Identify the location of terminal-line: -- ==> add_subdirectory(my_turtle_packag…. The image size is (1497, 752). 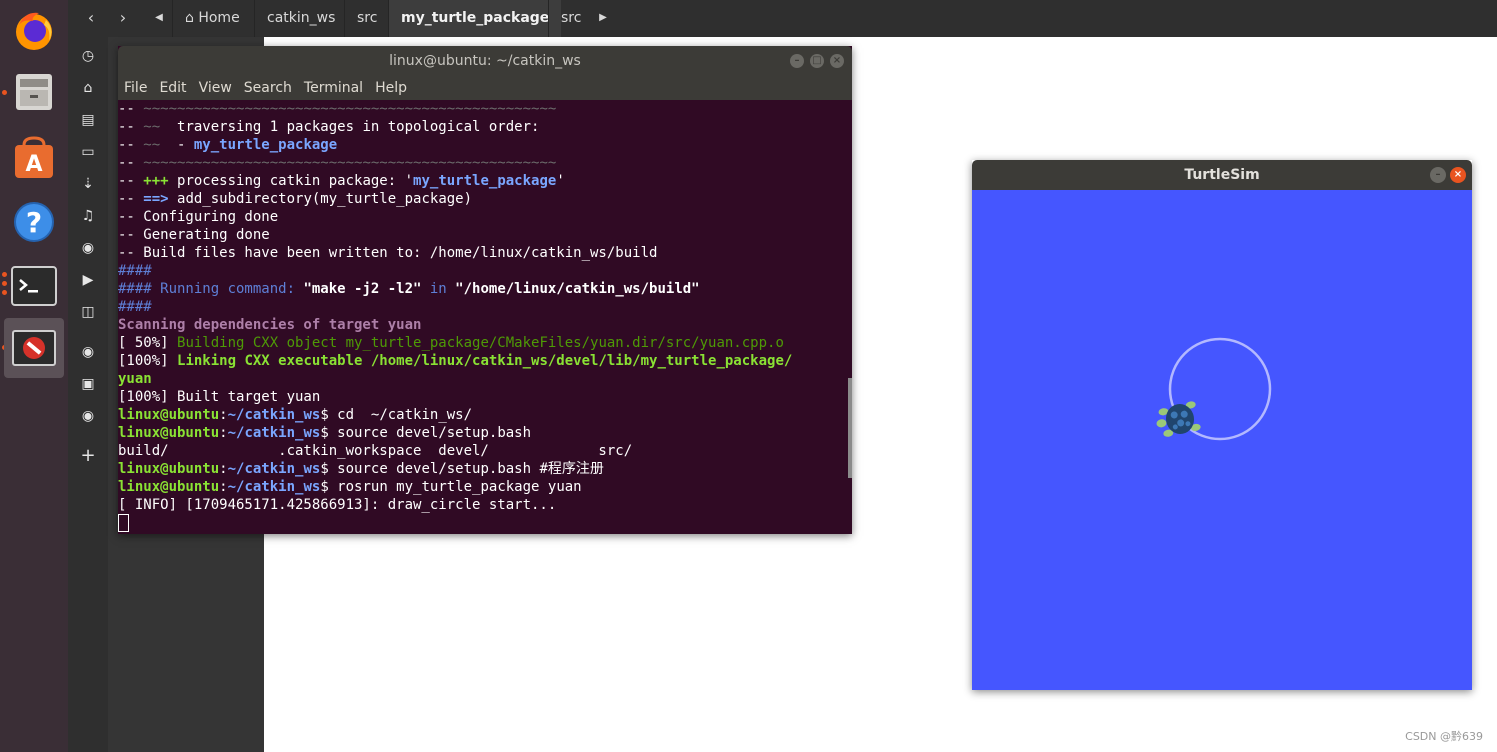
(483, 199).